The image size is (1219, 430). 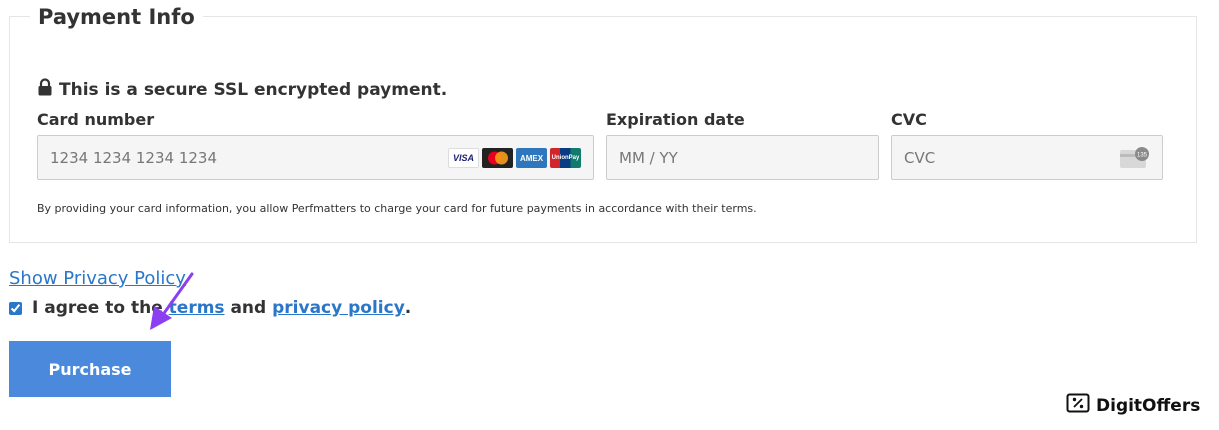 What do you see at coordinates (497, 158) in the screenshot?
I see `mastercard-icon` at bounding box center [497, 158].